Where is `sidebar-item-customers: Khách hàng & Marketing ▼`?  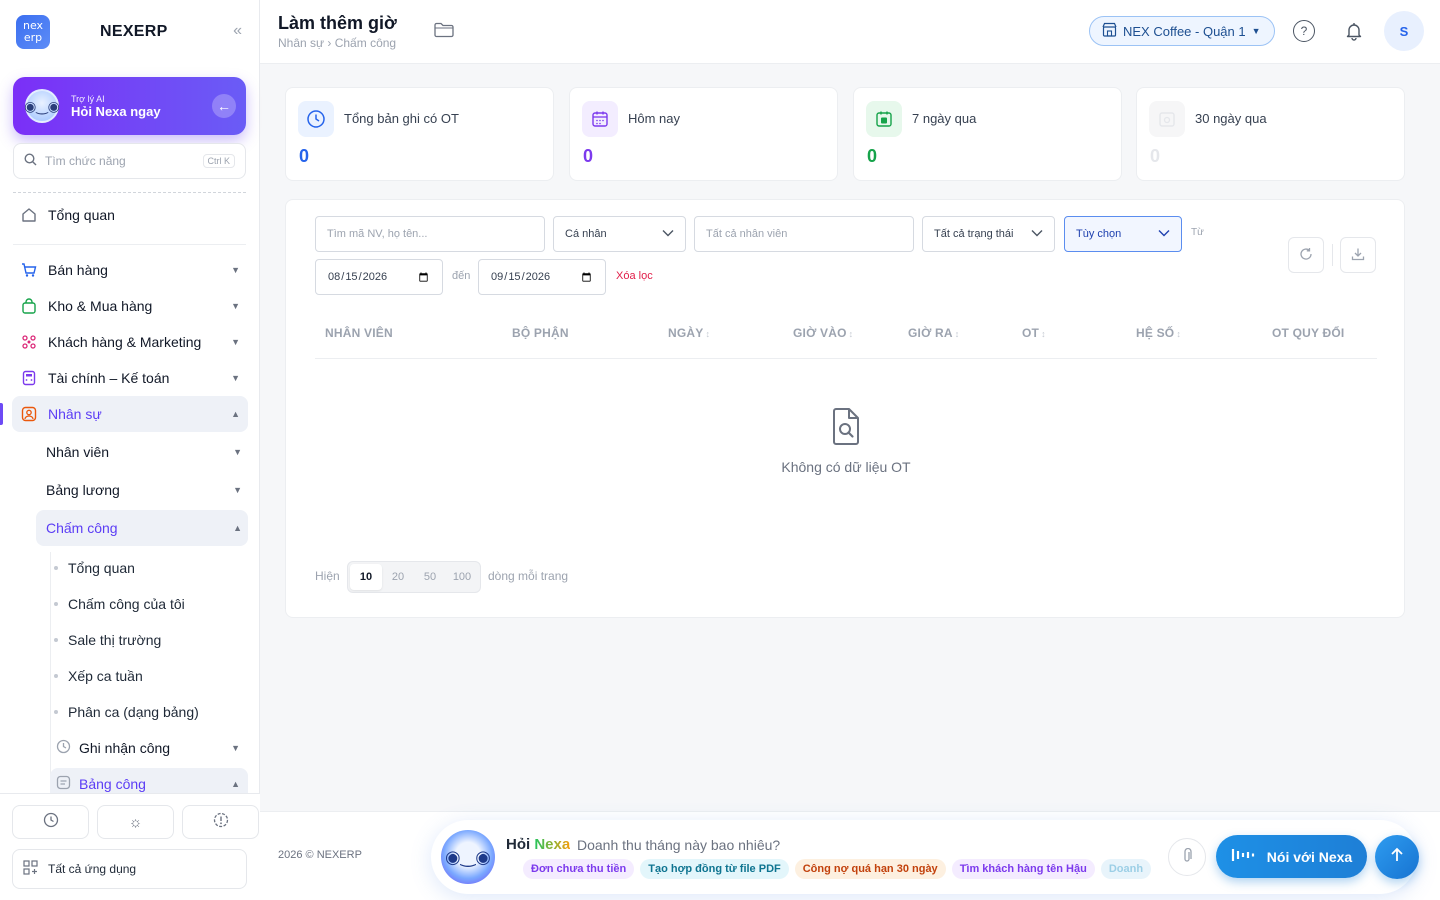 sidebar-item-customers: Khách hàng & Marketing ▼ is located at coordinates (130, 342).